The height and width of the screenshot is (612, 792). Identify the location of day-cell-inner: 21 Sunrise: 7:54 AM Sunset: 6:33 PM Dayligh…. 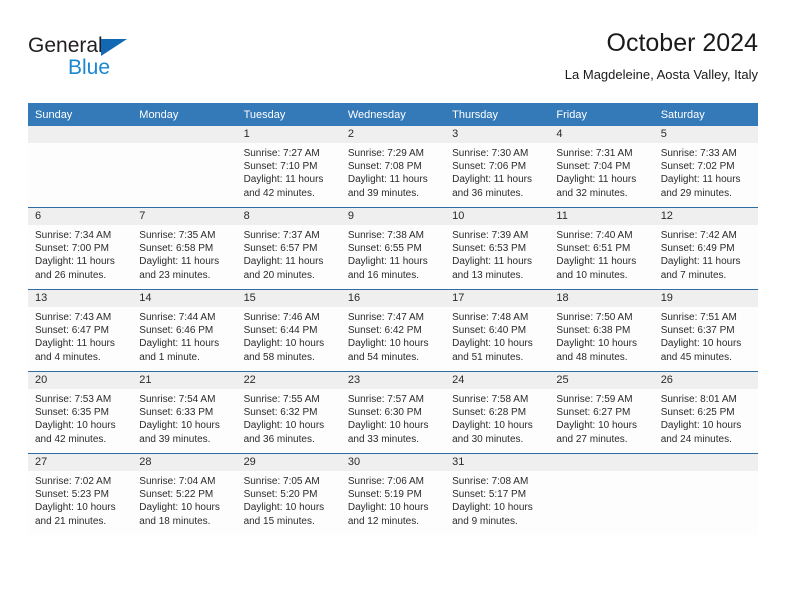
(184, 412).